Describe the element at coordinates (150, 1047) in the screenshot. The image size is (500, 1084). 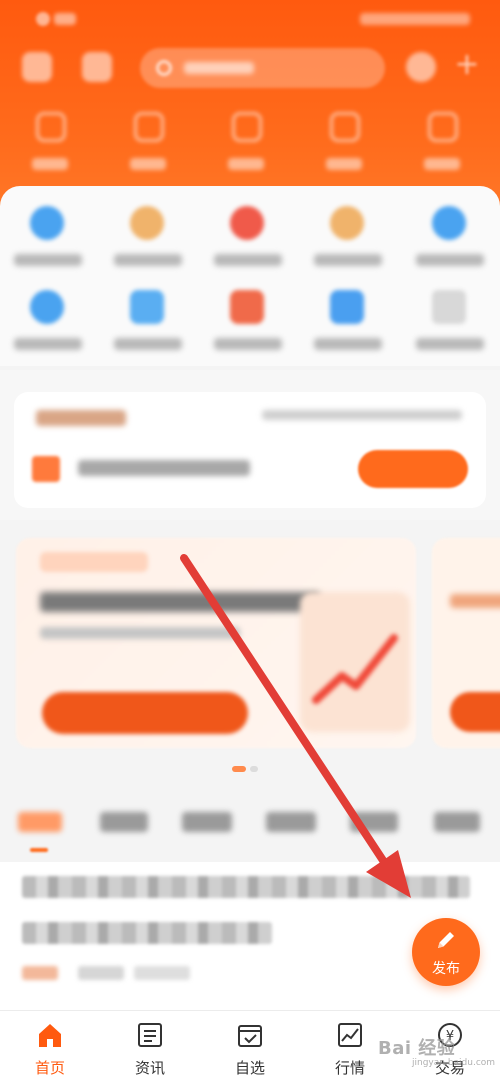
I see `nav-news: 资讯` at that location.